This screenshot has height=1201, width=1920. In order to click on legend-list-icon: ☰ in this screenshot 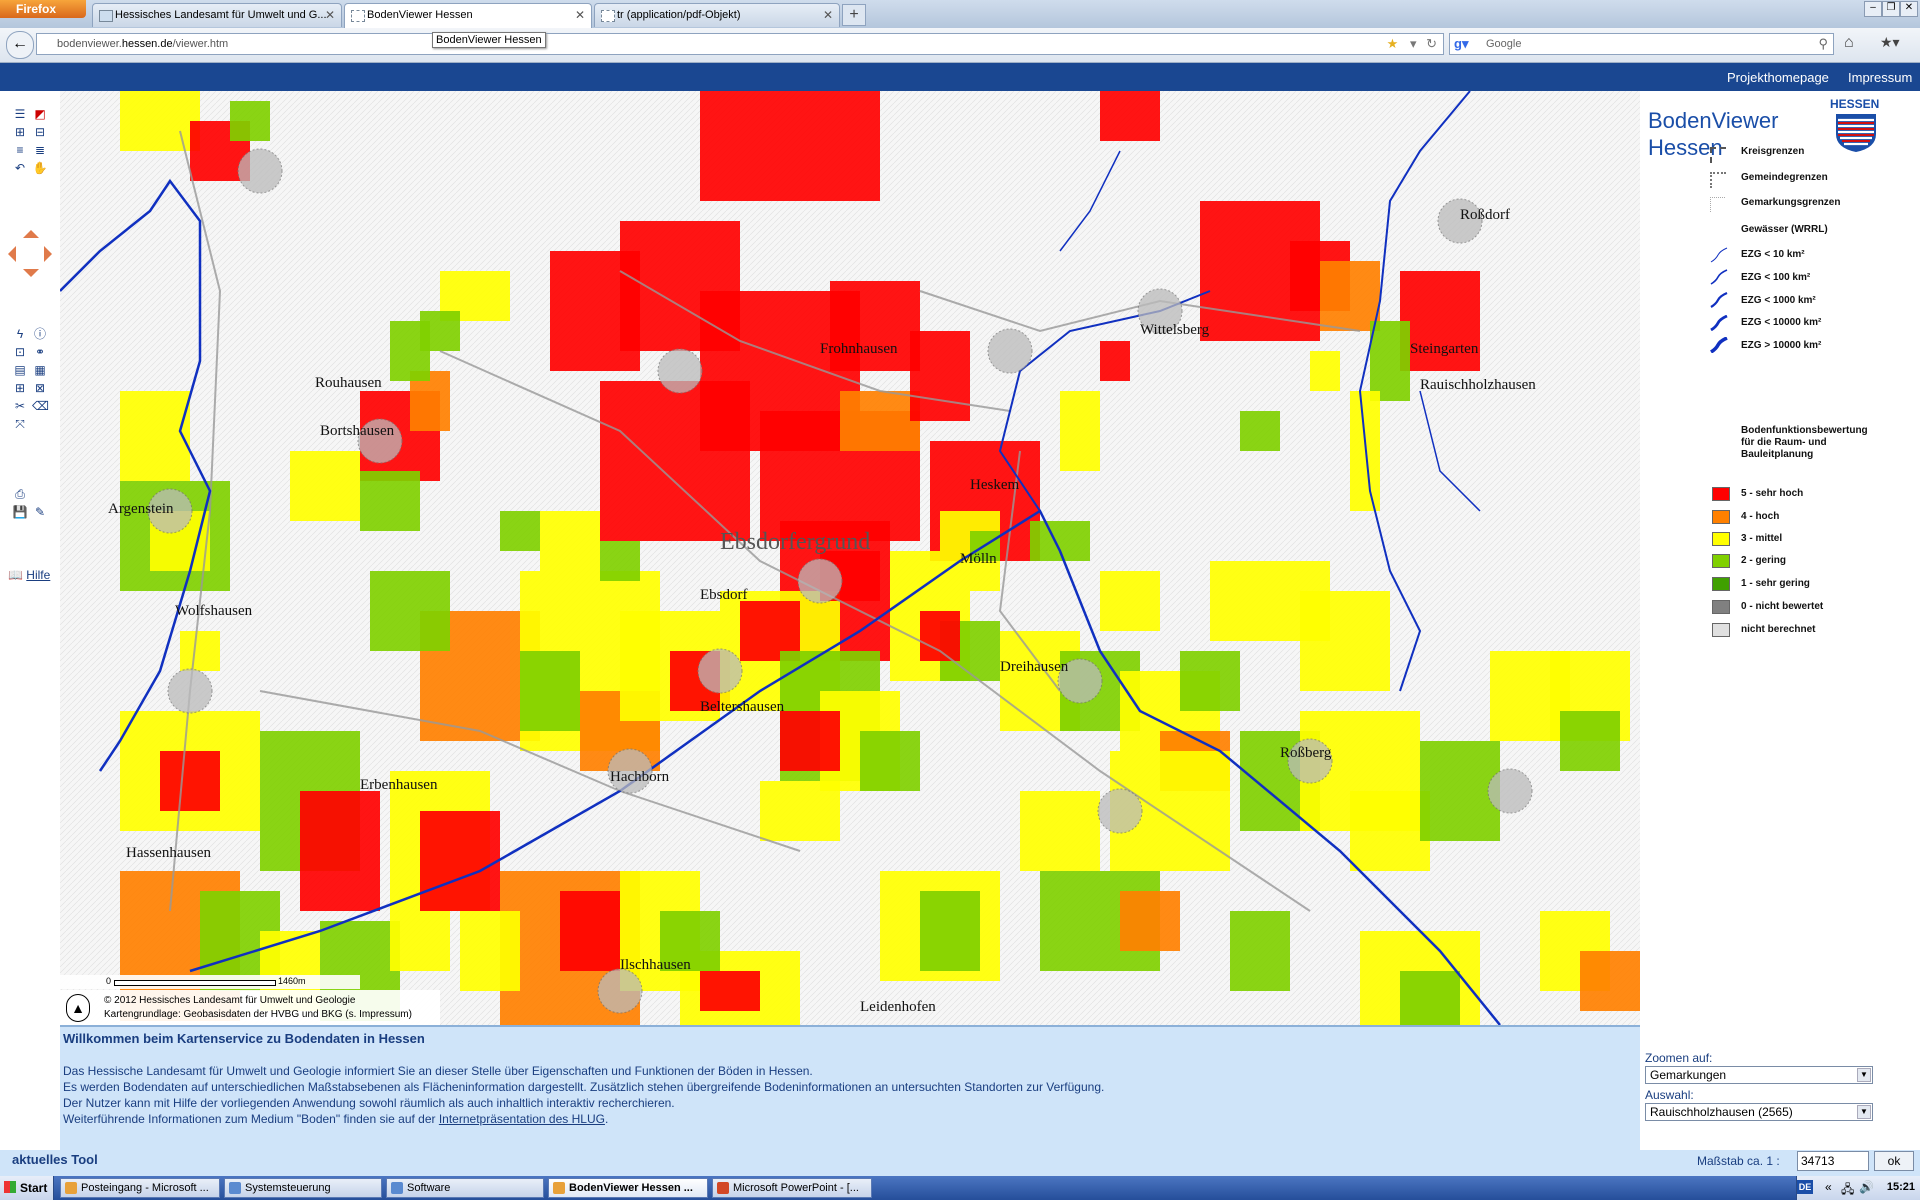, I will do `click(20, 114)`.